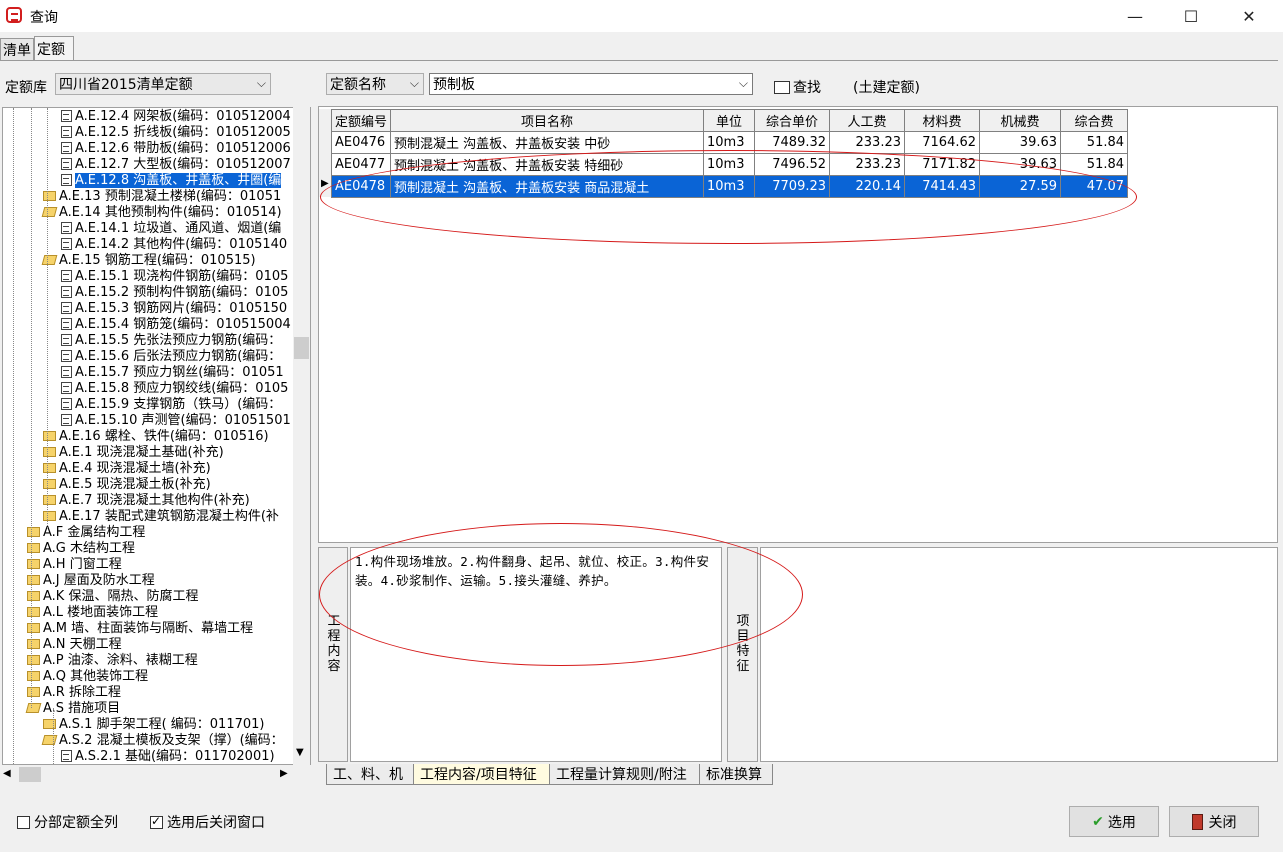  Describe the element at coordinates (942, 120) in the screenshot. I see `column-header: 材料费` at that location.